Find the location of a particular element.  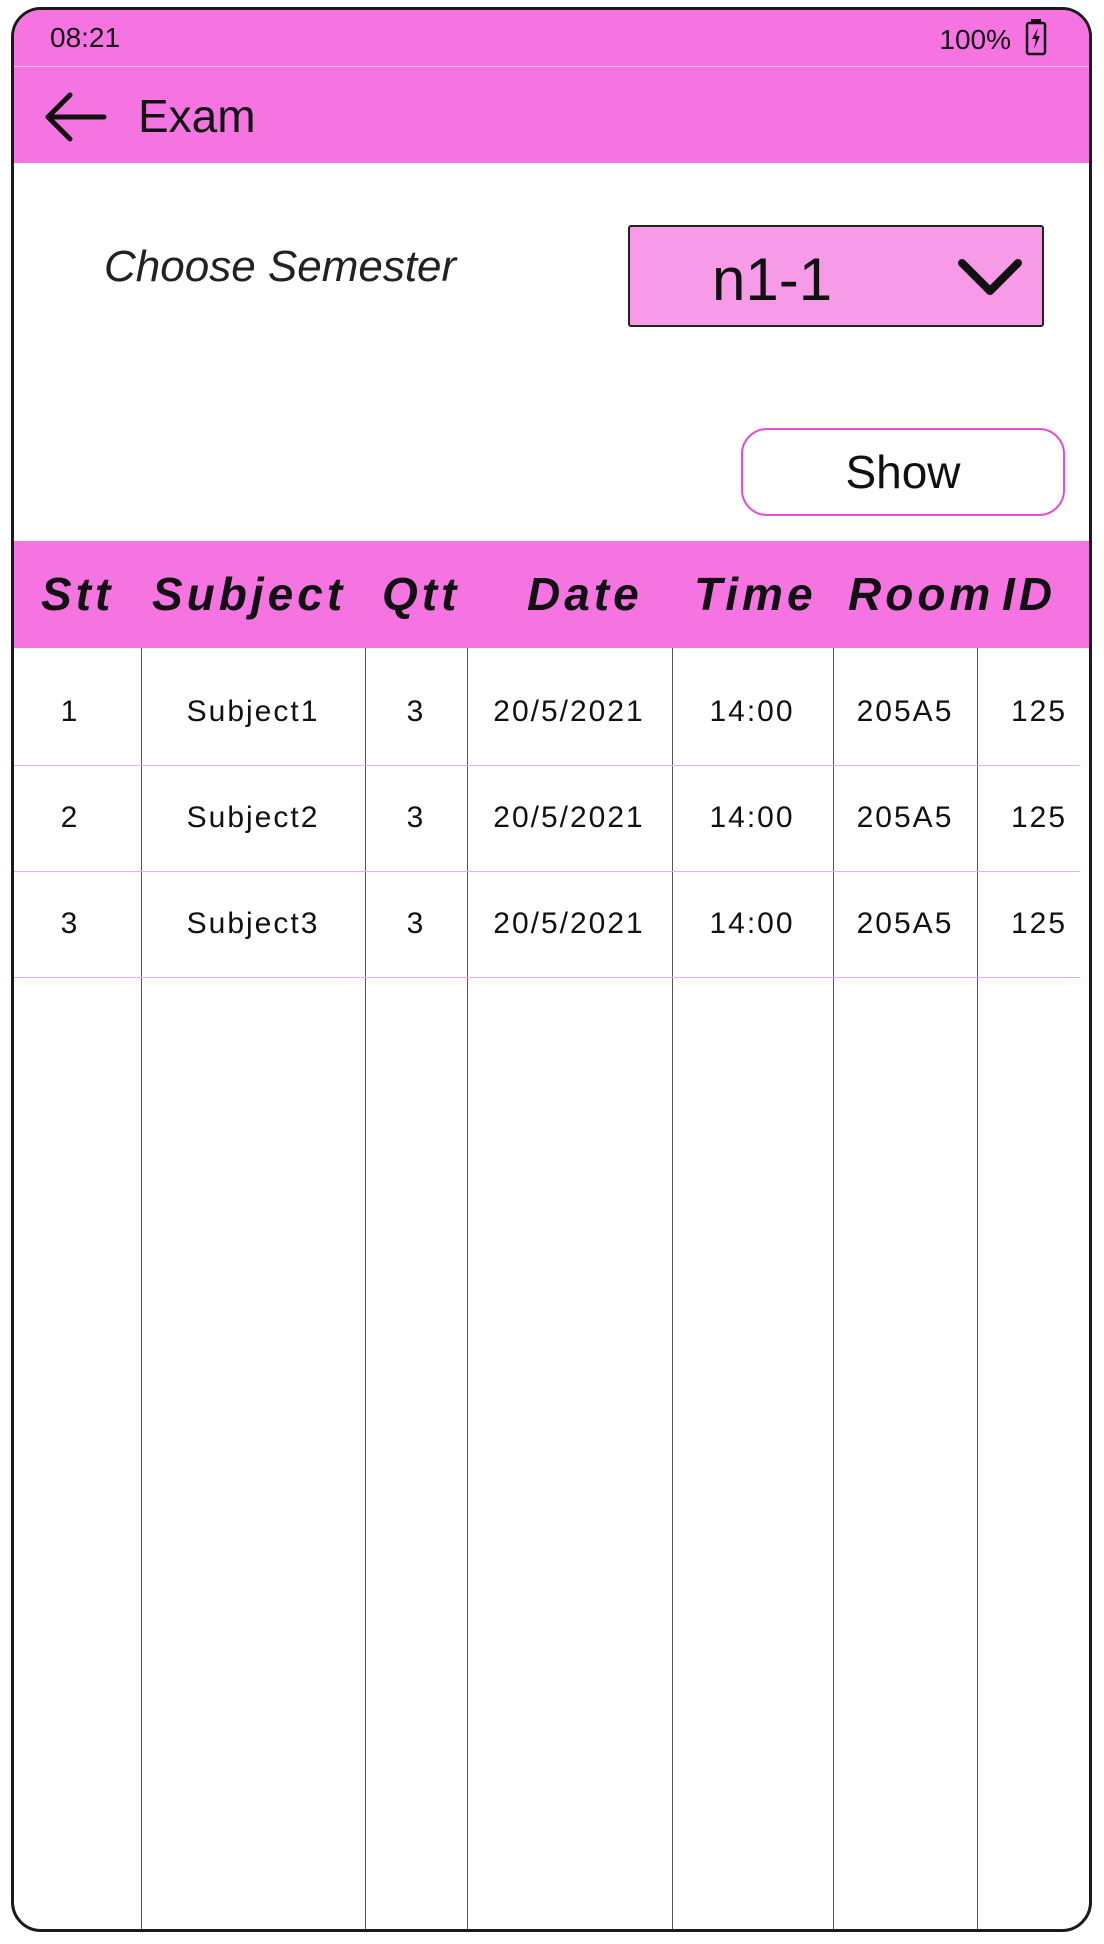

semester-selected-value: n1-1 is located at coordinates (772, 279).